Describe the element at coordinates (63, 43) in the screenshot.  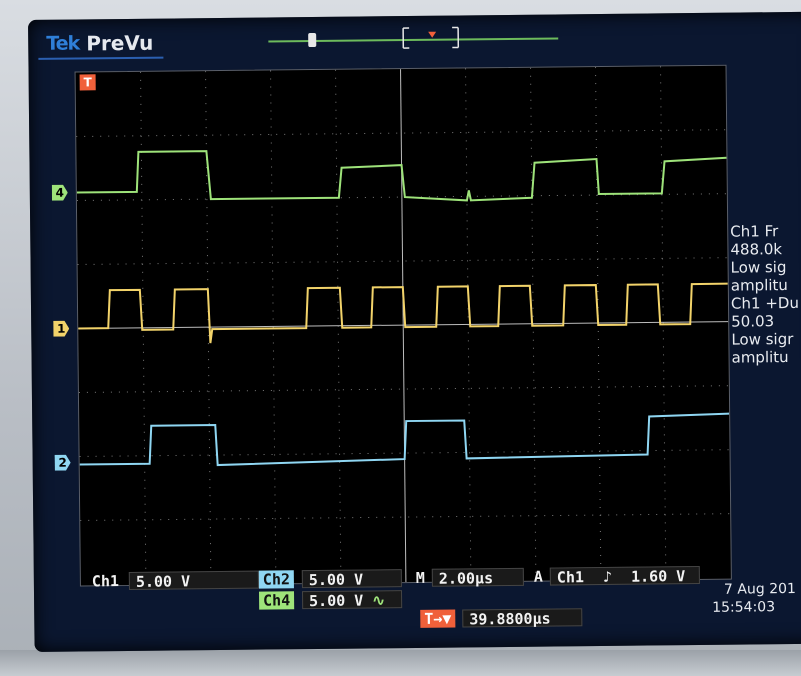
I see `brand-logo: Tek` at that location.